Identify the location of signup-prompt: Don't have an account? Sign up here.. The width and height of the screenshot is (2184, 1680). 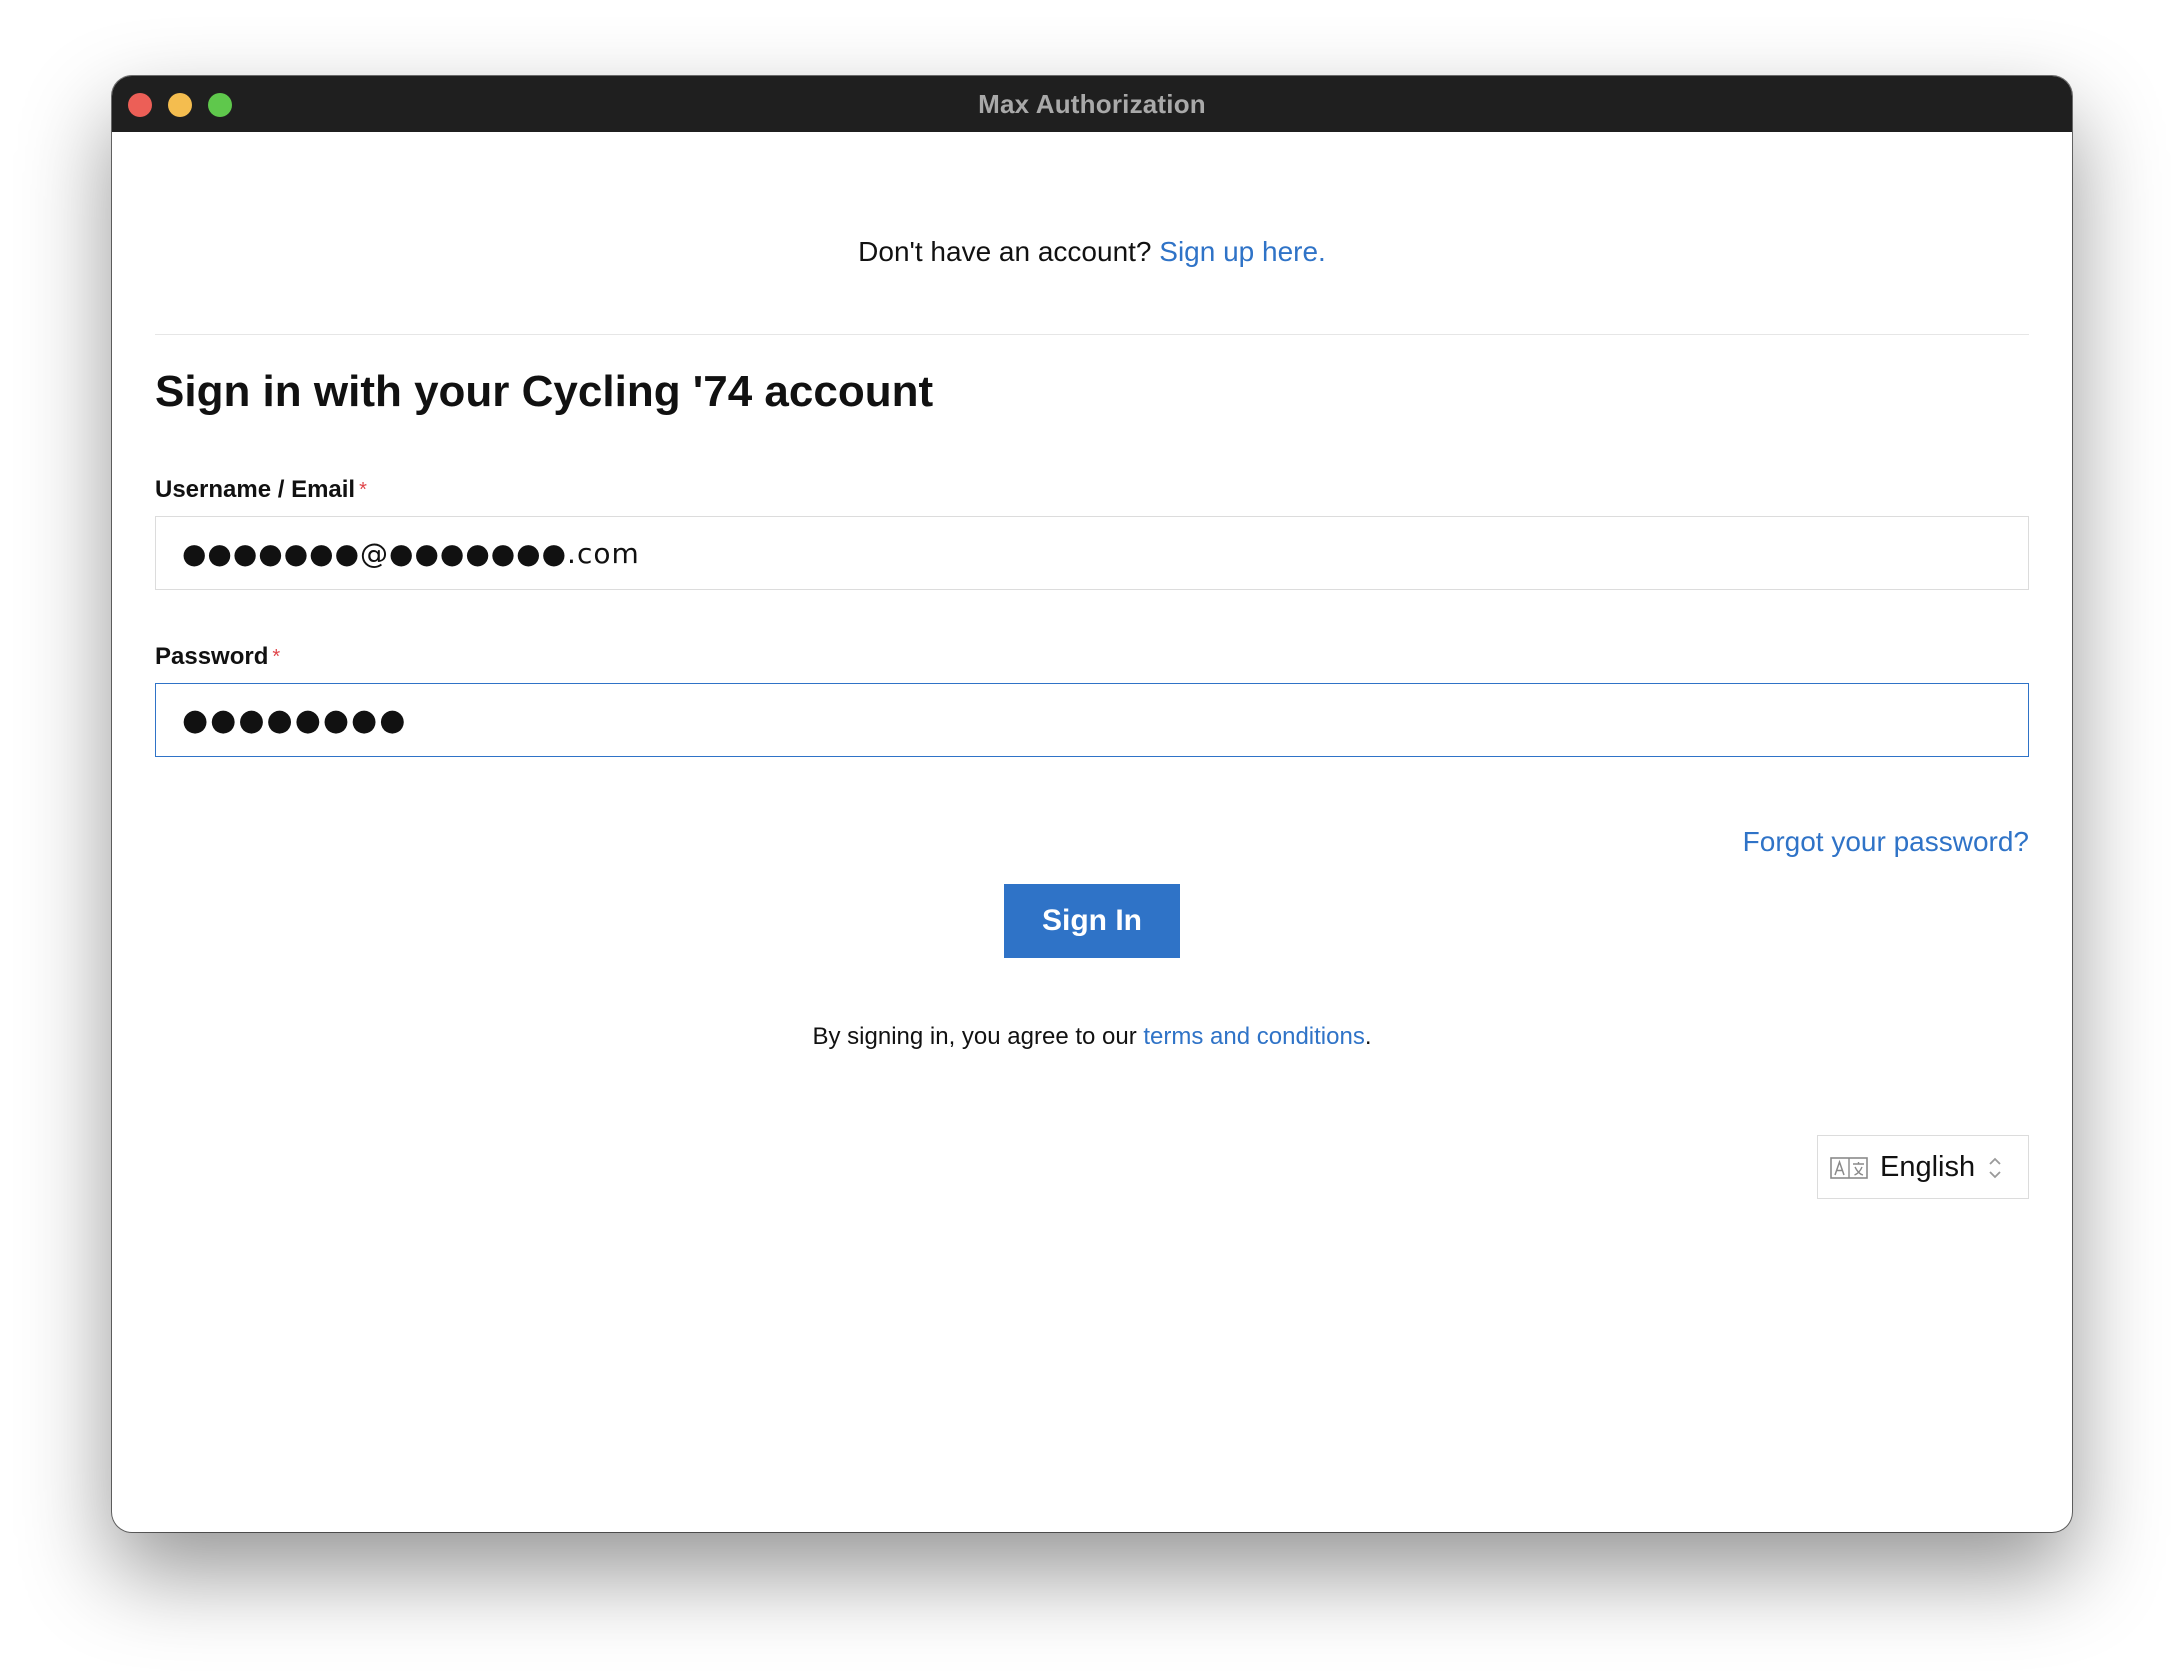
(1092, 252).